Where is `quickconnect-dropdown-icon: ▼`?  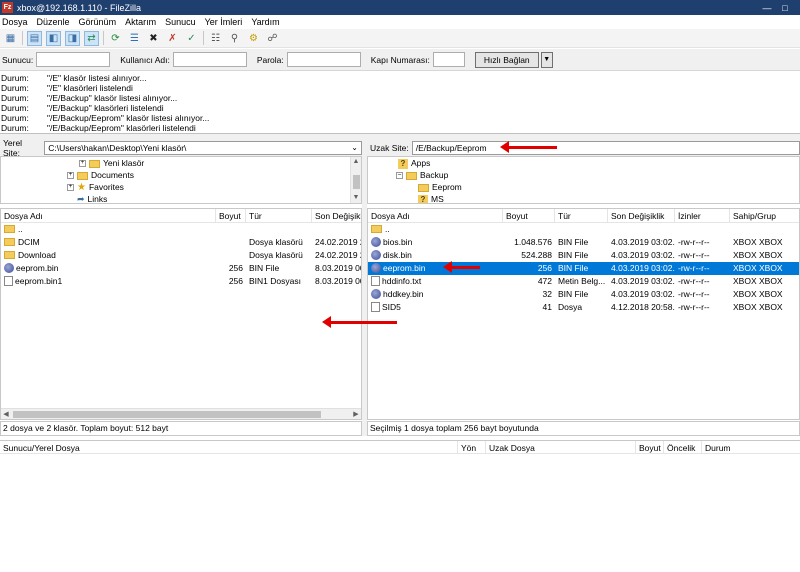
quickconnect-dropdown-icon: ▼ is located at coordinates (546, 59).